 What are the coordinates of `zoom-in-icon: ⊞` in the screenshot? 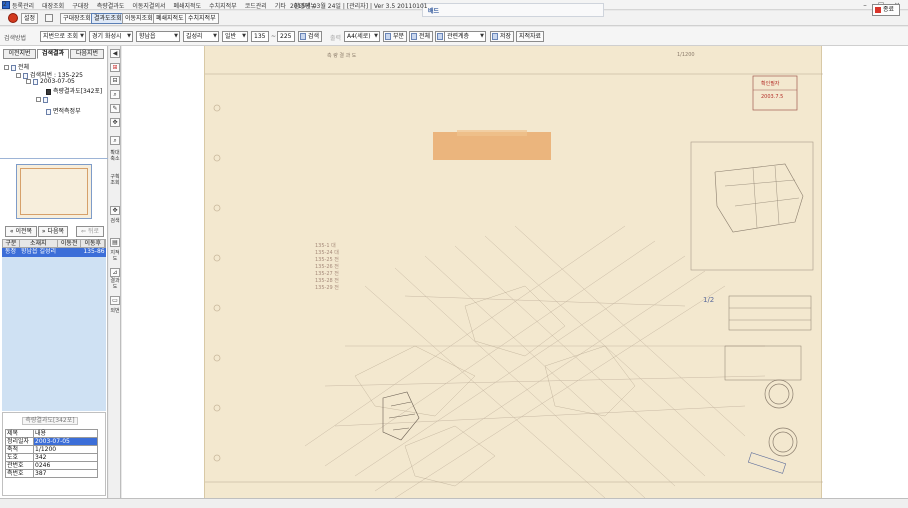 It's located at (115, 67).